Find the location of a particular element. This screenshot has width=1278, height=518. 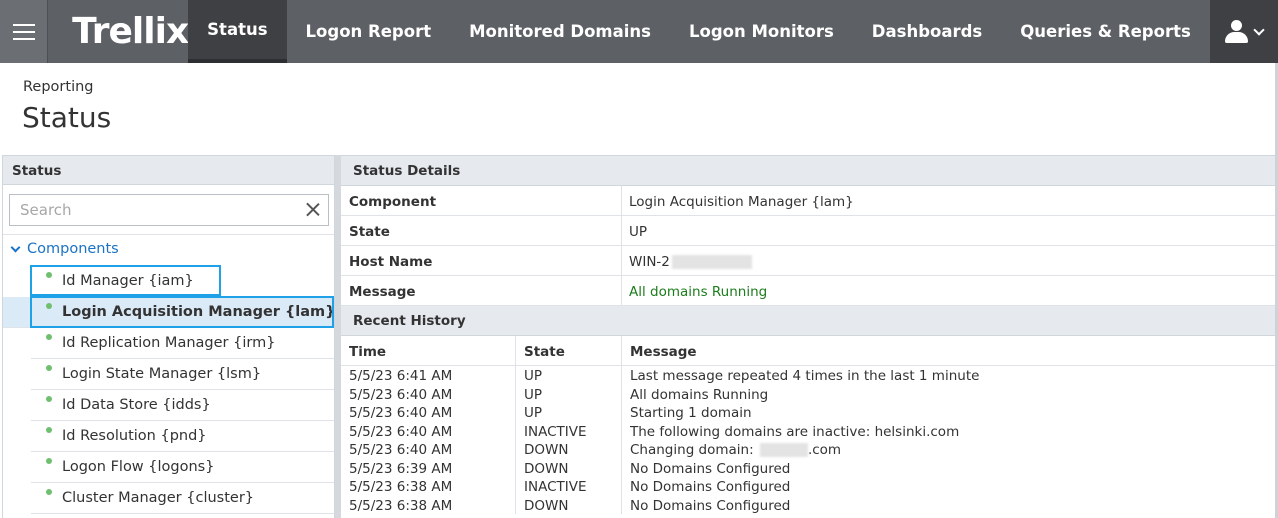

nav-tab-dashboards: Dashboards is located at coordinates (927, 31).